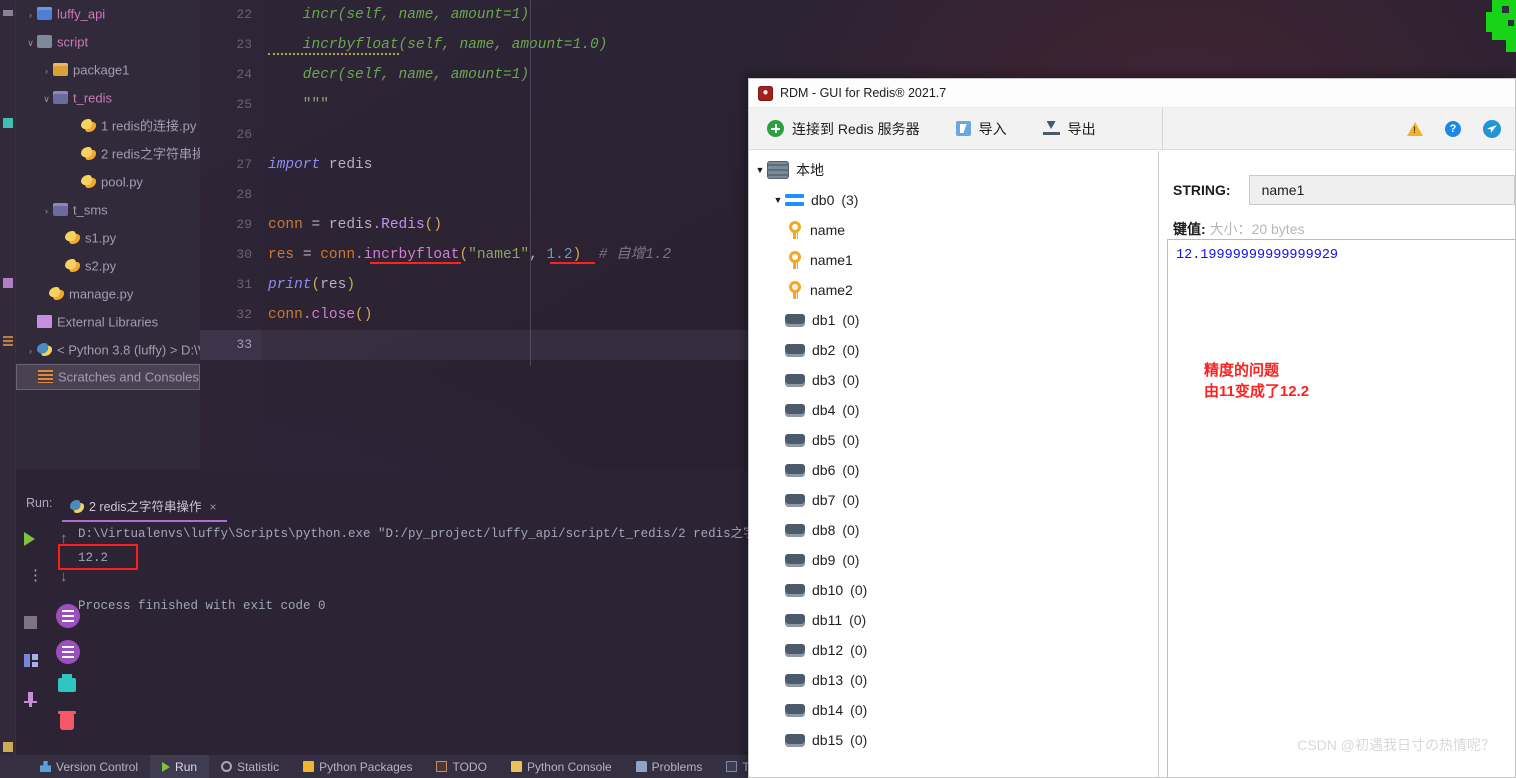 The image size is (1516, 778). Describe the element at coordinates (8, 13) in the screenshot. I see `project-files-icon` at that location.